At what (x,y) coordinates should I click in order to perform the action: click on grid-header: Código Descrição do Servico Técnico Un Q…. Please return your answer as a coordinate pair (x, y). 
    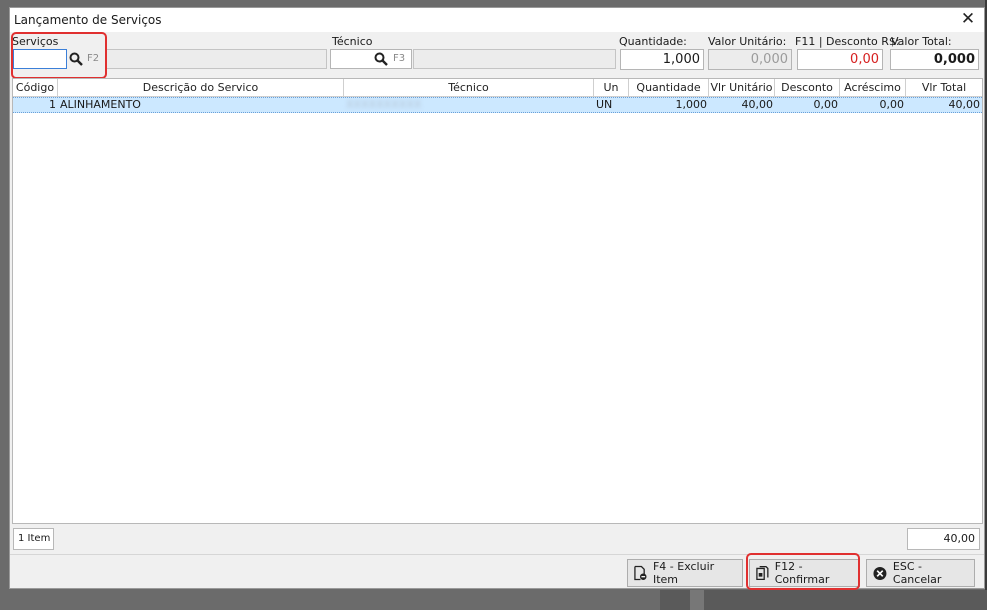
    Looking at the image, I should click on (497, 88).